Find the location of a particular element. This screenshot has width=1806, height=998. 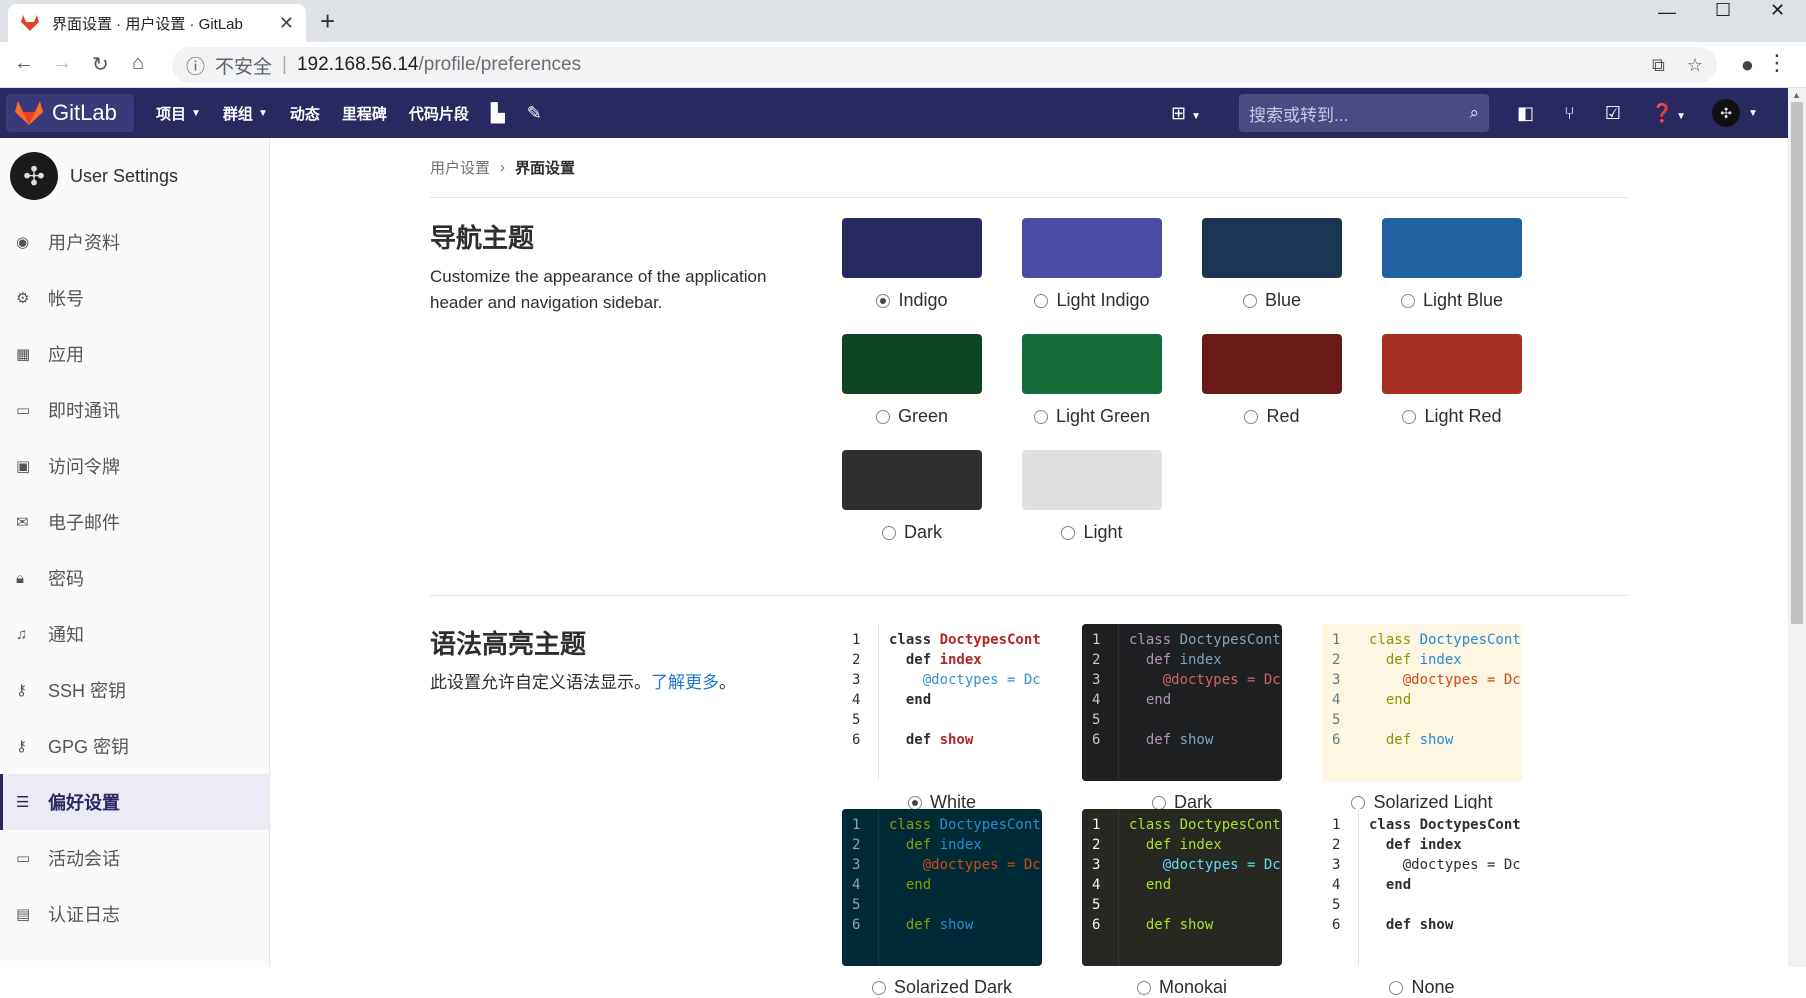

nav-theme-option-dark: Dark is located at coordinates (912, 532).